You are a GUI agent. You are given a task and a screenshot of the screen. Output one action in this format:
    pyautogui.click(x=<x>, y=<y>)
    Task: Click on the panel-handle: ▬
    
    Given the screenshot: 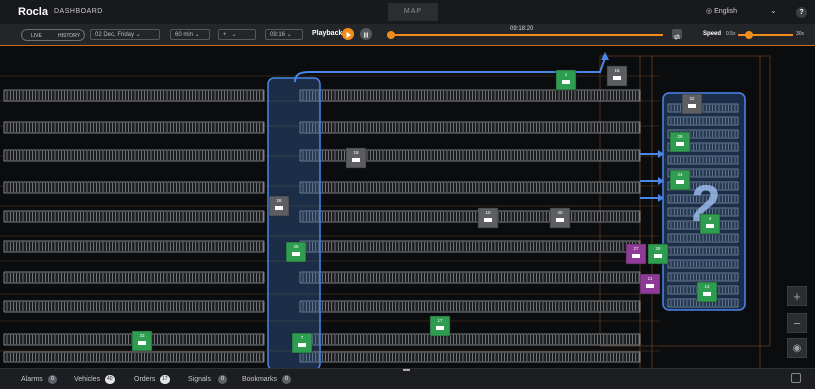 What is the action you would take?
    pyautogui.click(x=408, y=369)
    